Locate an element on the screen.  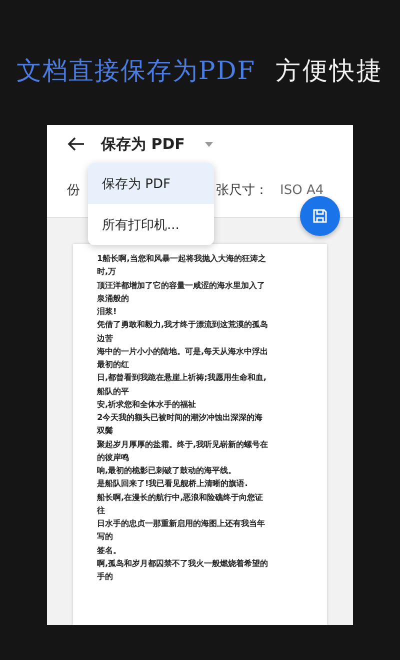
document-text-line: 签名。 is located at coordinates (109, 550).